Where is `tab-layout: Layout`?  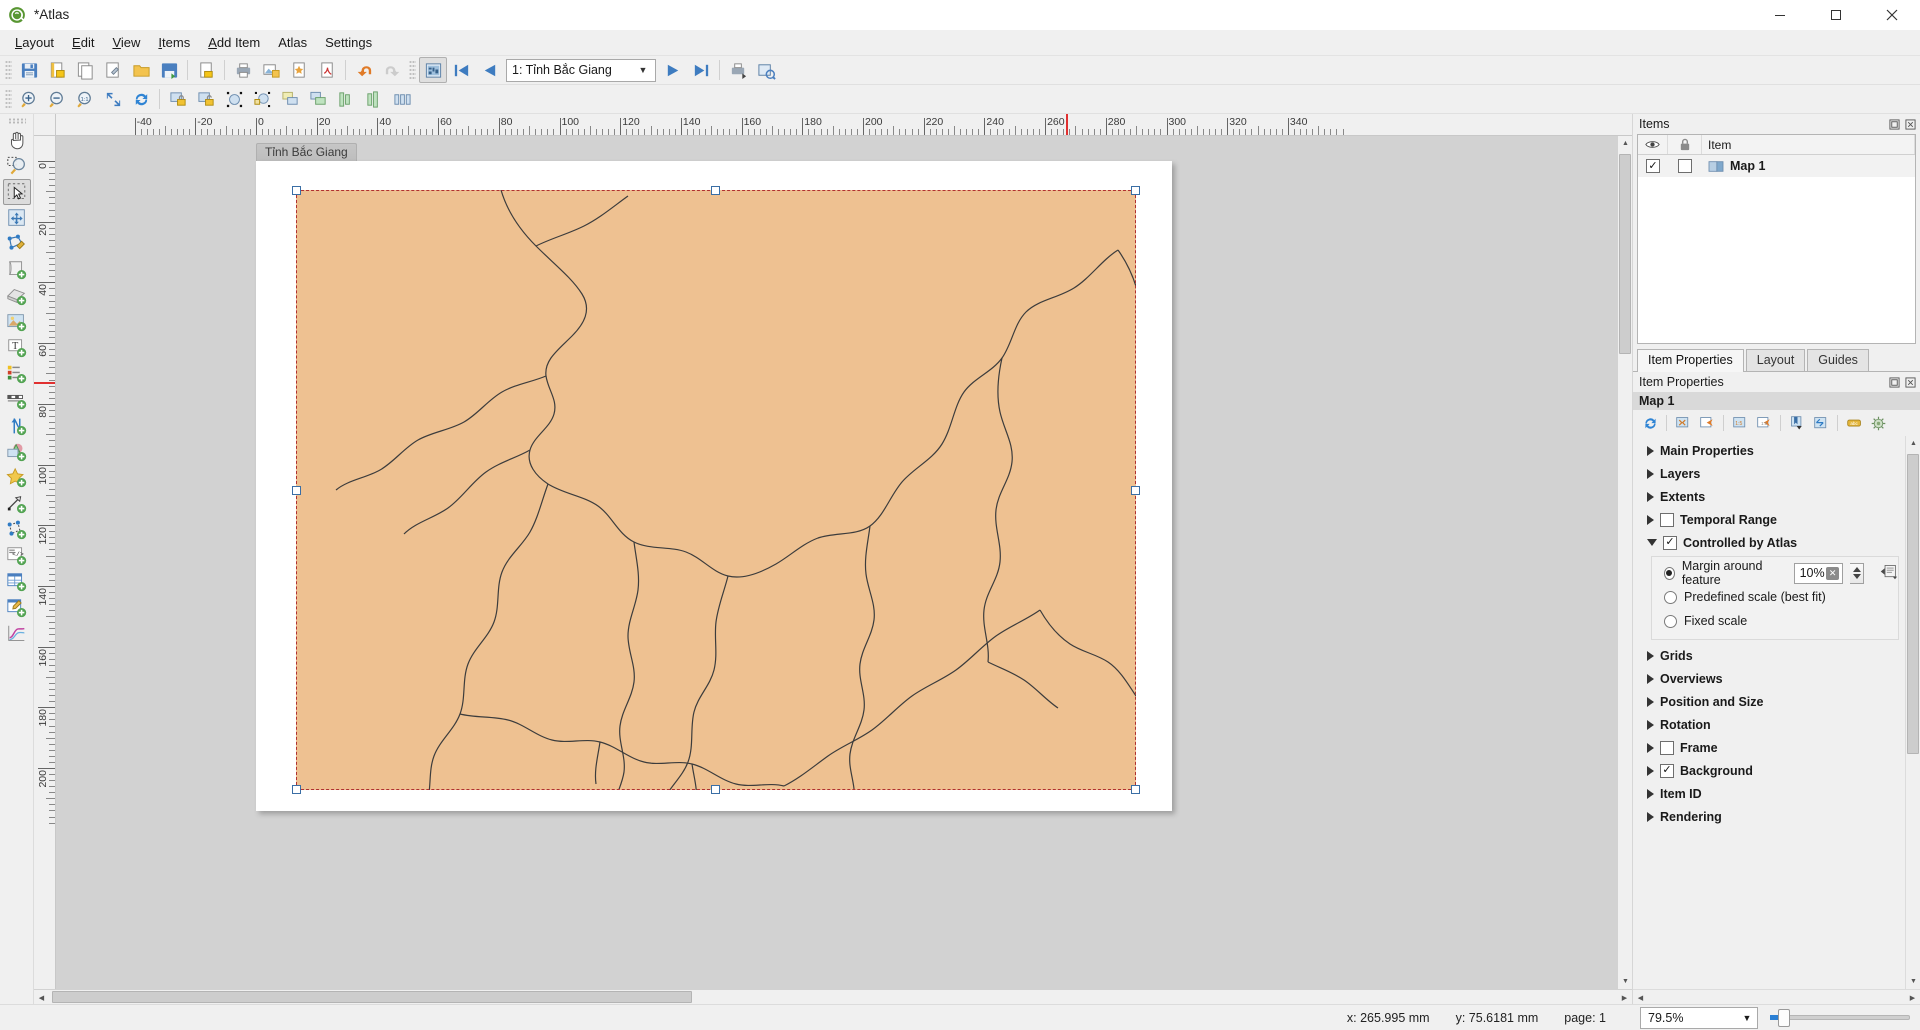 tab-layout: Layout is located at coordinates (1775, 360).